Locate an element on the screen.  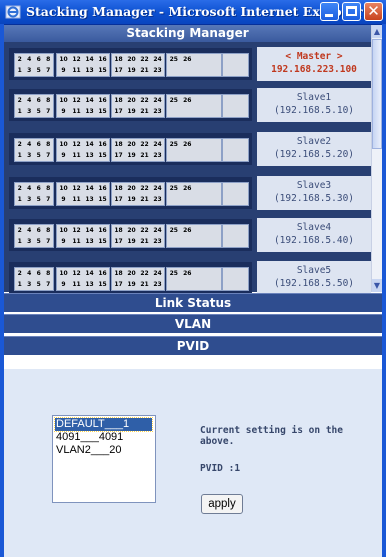
section-pvid: PVID is located at coordinates (193, 345).